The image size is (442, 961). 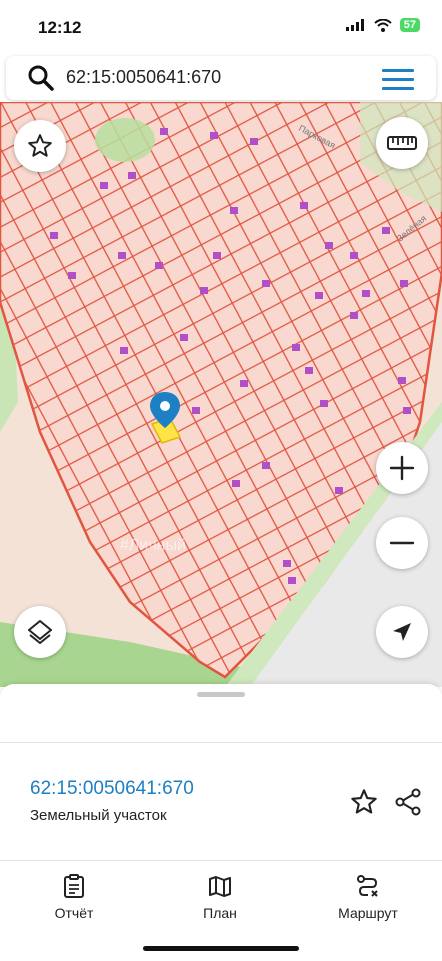 I want to click on layers-button, so click(x=40, y=632).